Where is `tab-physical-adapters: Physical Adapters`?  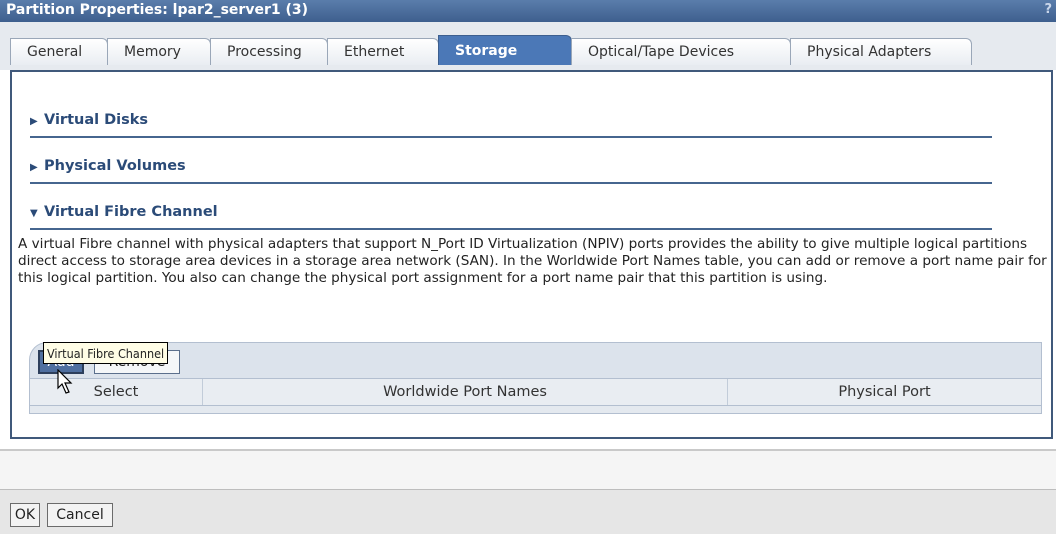
tab-physical-adapters: Physical Adapters is located at coordinates (881, 51).